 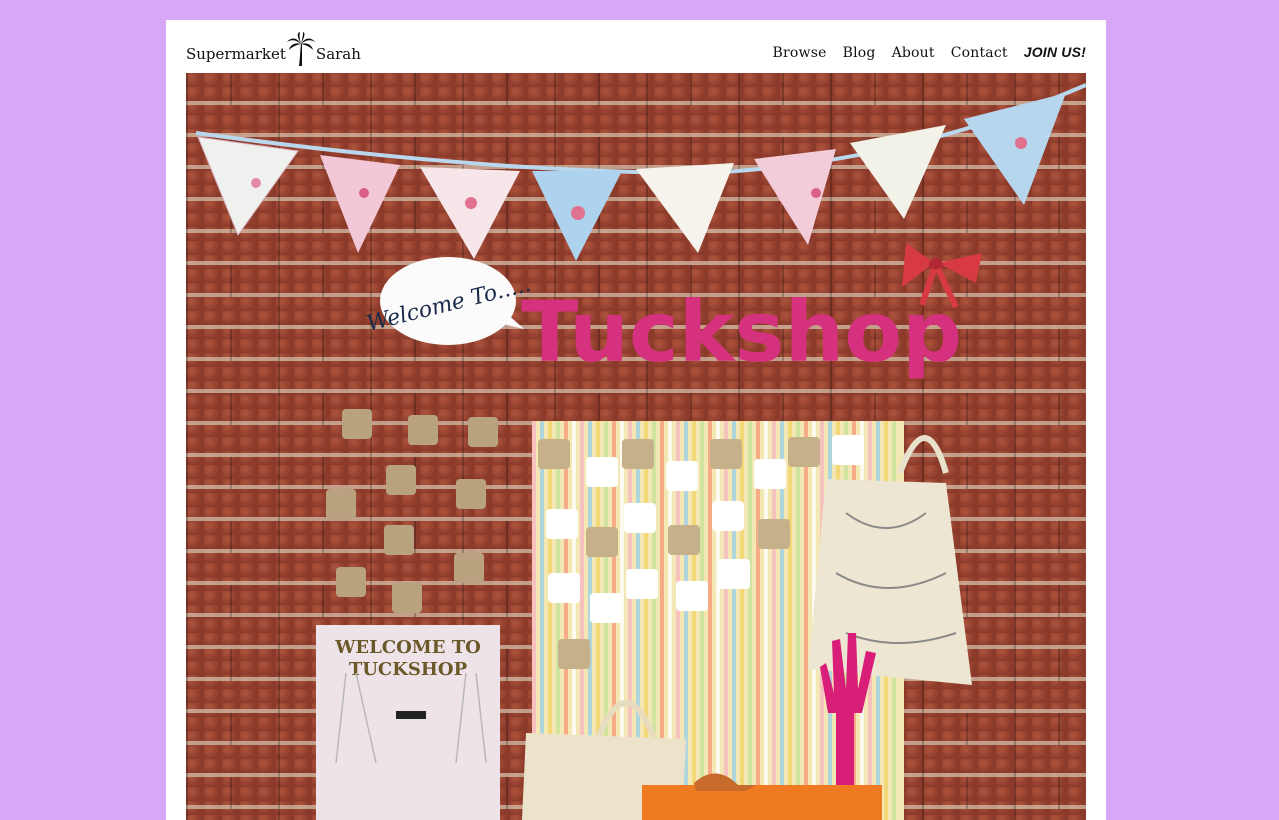 I want to click on main-nav: Browse Blog About Contact JOIN US!, so click(x=929, y=52).